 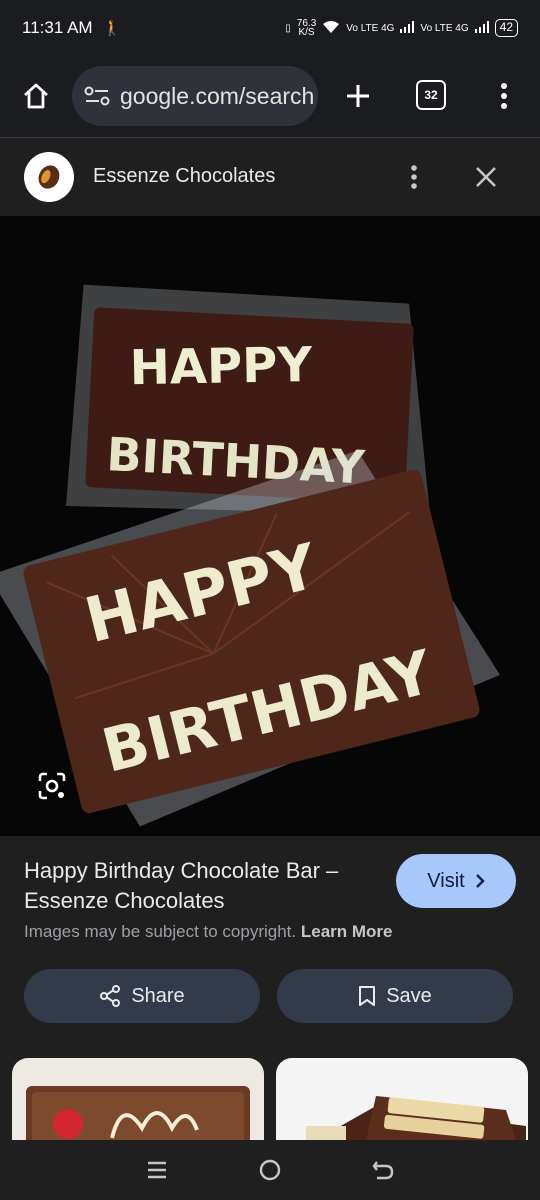 I want to click on back-icon, so click(x=383, y=1170).